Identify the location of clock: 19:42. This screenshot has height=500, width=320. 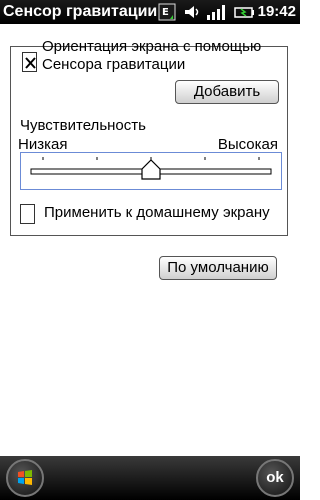
(277, 11).